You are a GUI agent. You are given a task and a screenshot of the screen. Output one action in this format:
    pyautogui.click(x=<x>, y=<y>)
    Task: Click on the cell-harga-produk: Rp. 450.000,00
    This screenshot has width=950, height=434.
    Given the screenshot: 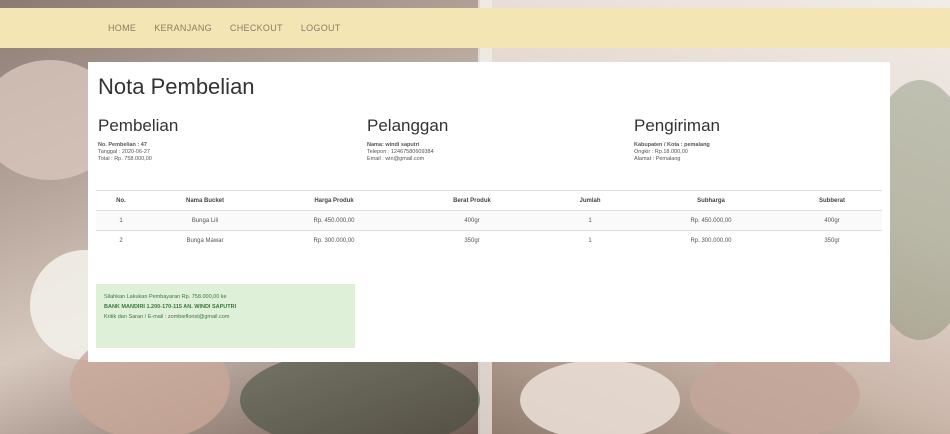 What is the action you would take?
    pyautogui.click(x=334, y=220)
    